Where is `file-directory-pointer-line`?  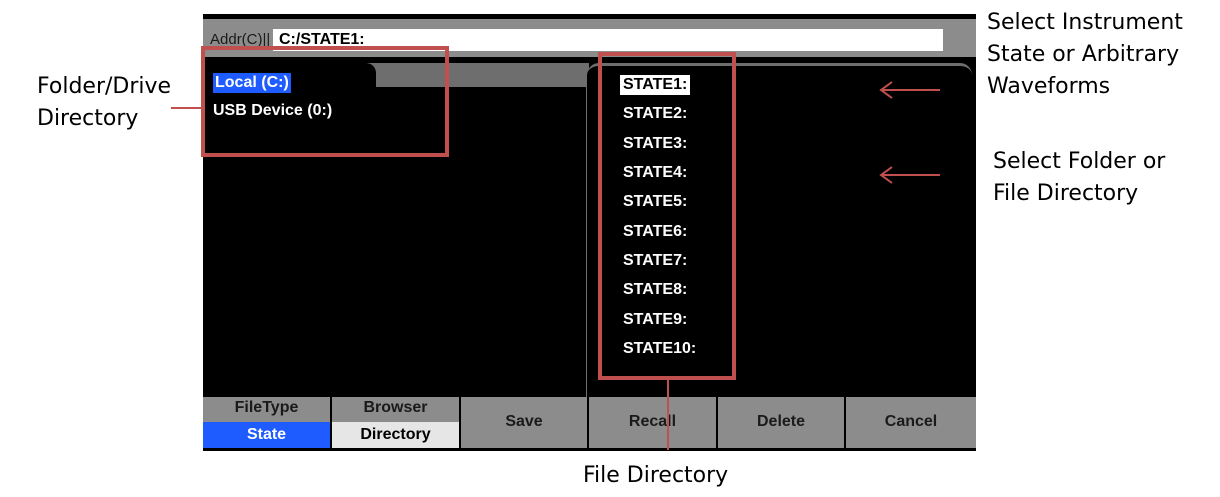 file-directory-pointer-line is located at coordinates (668, 415).